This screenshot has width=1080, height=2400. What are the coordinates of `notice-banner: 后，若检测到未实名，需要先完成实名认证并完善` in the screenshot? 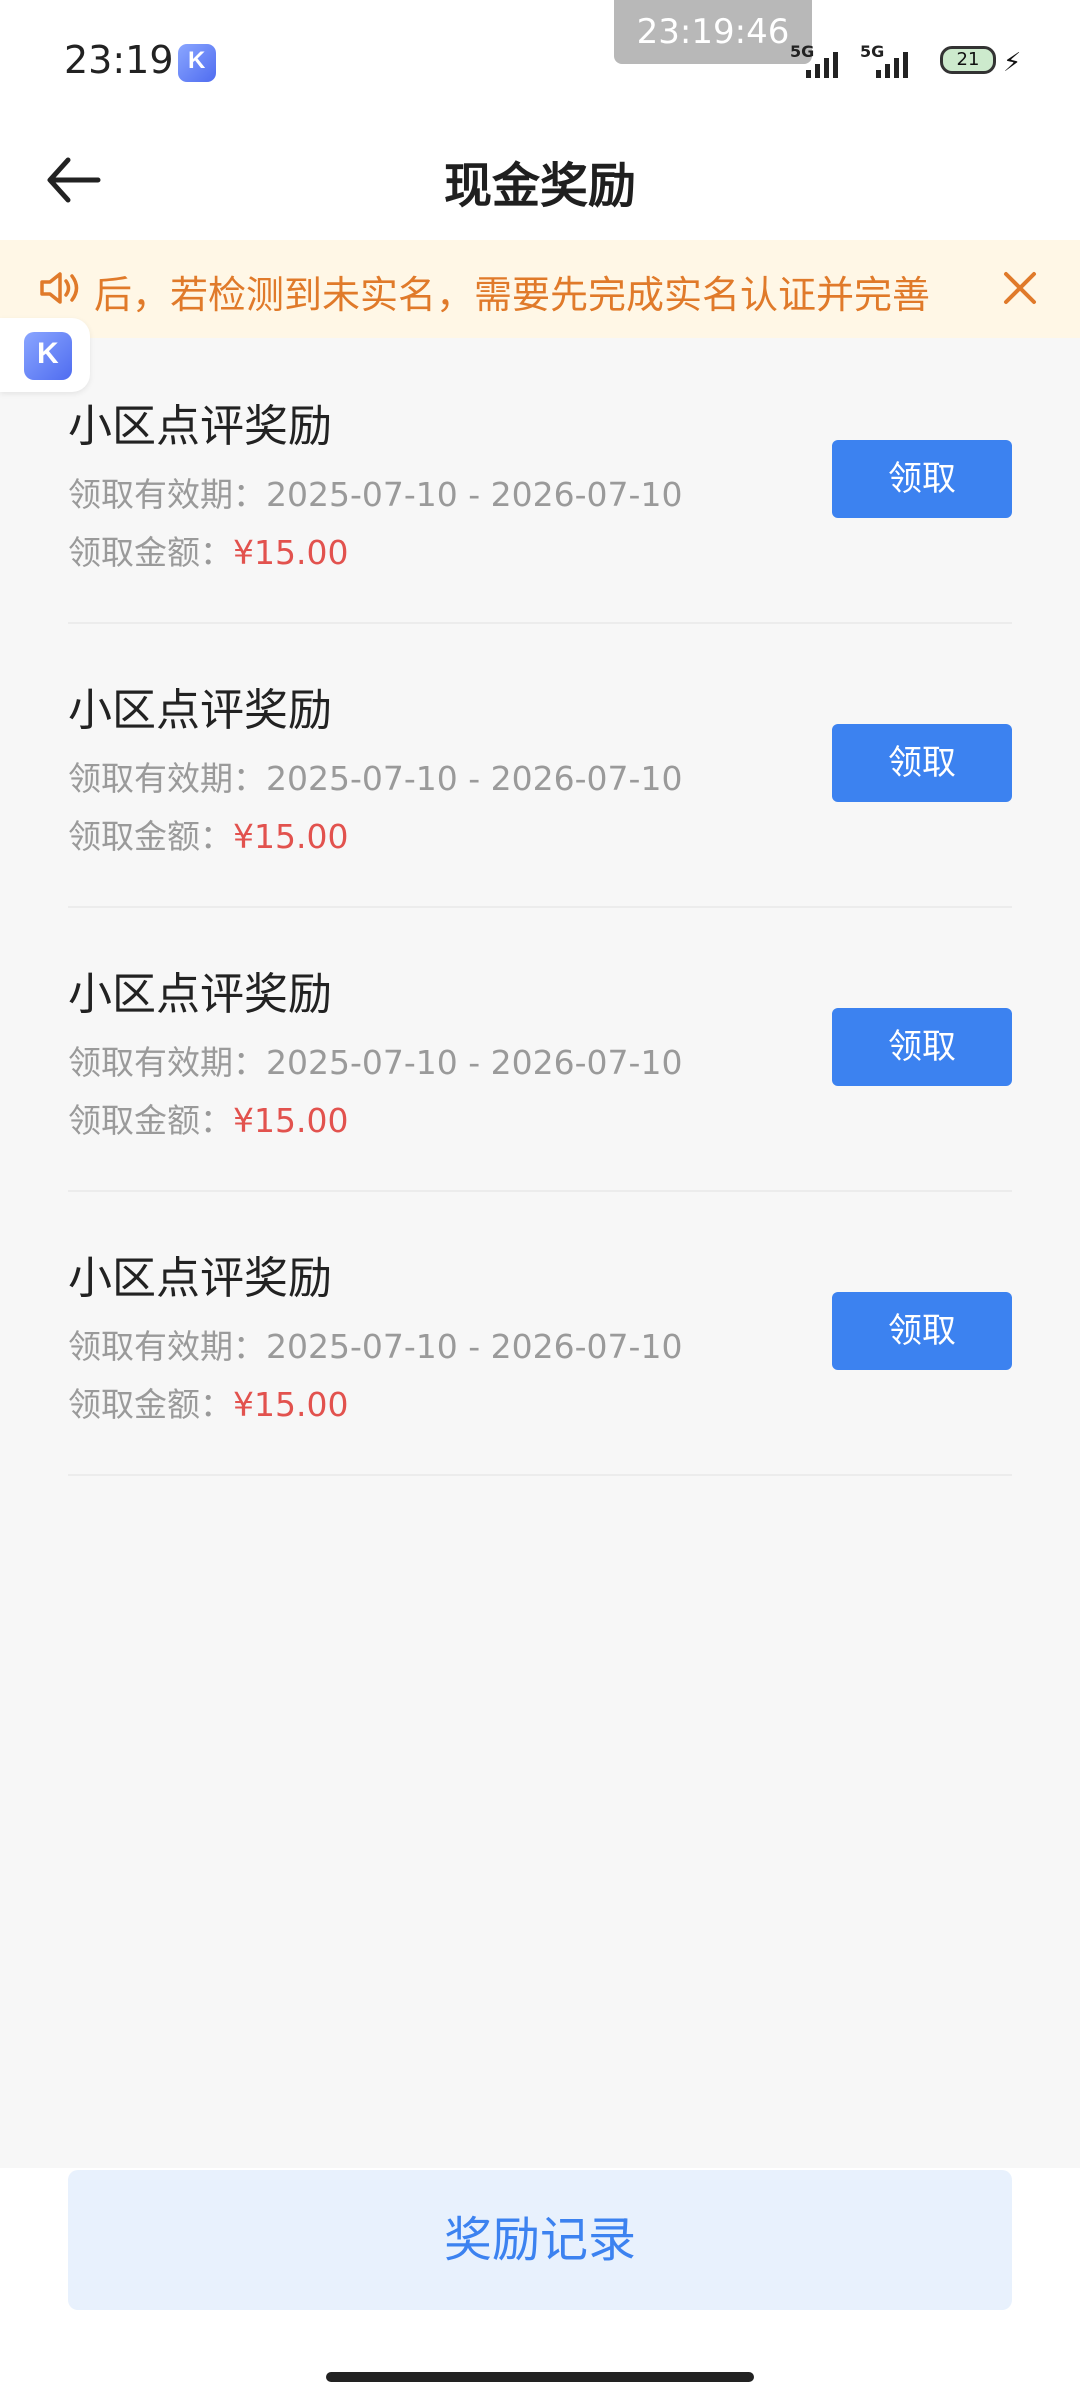 It's located at (540, 289).